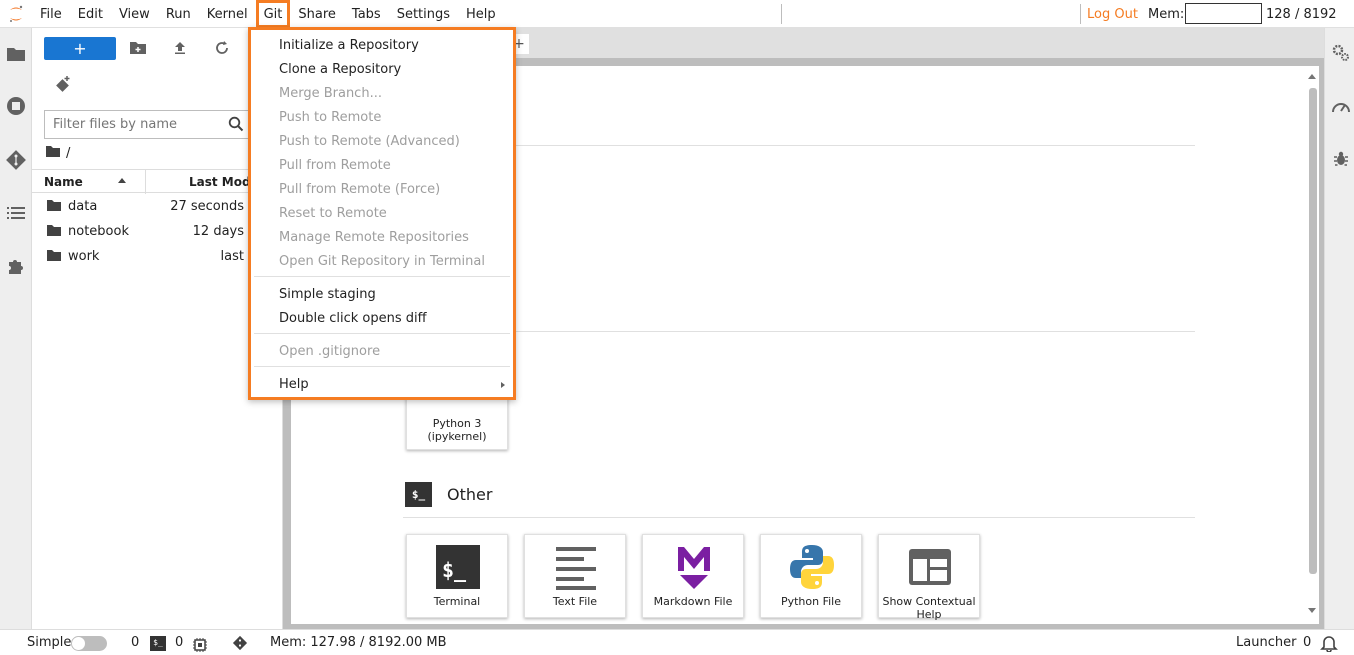 This screenshot has height=655, width=1354. I want to click on search-icon, so click(236, 124).